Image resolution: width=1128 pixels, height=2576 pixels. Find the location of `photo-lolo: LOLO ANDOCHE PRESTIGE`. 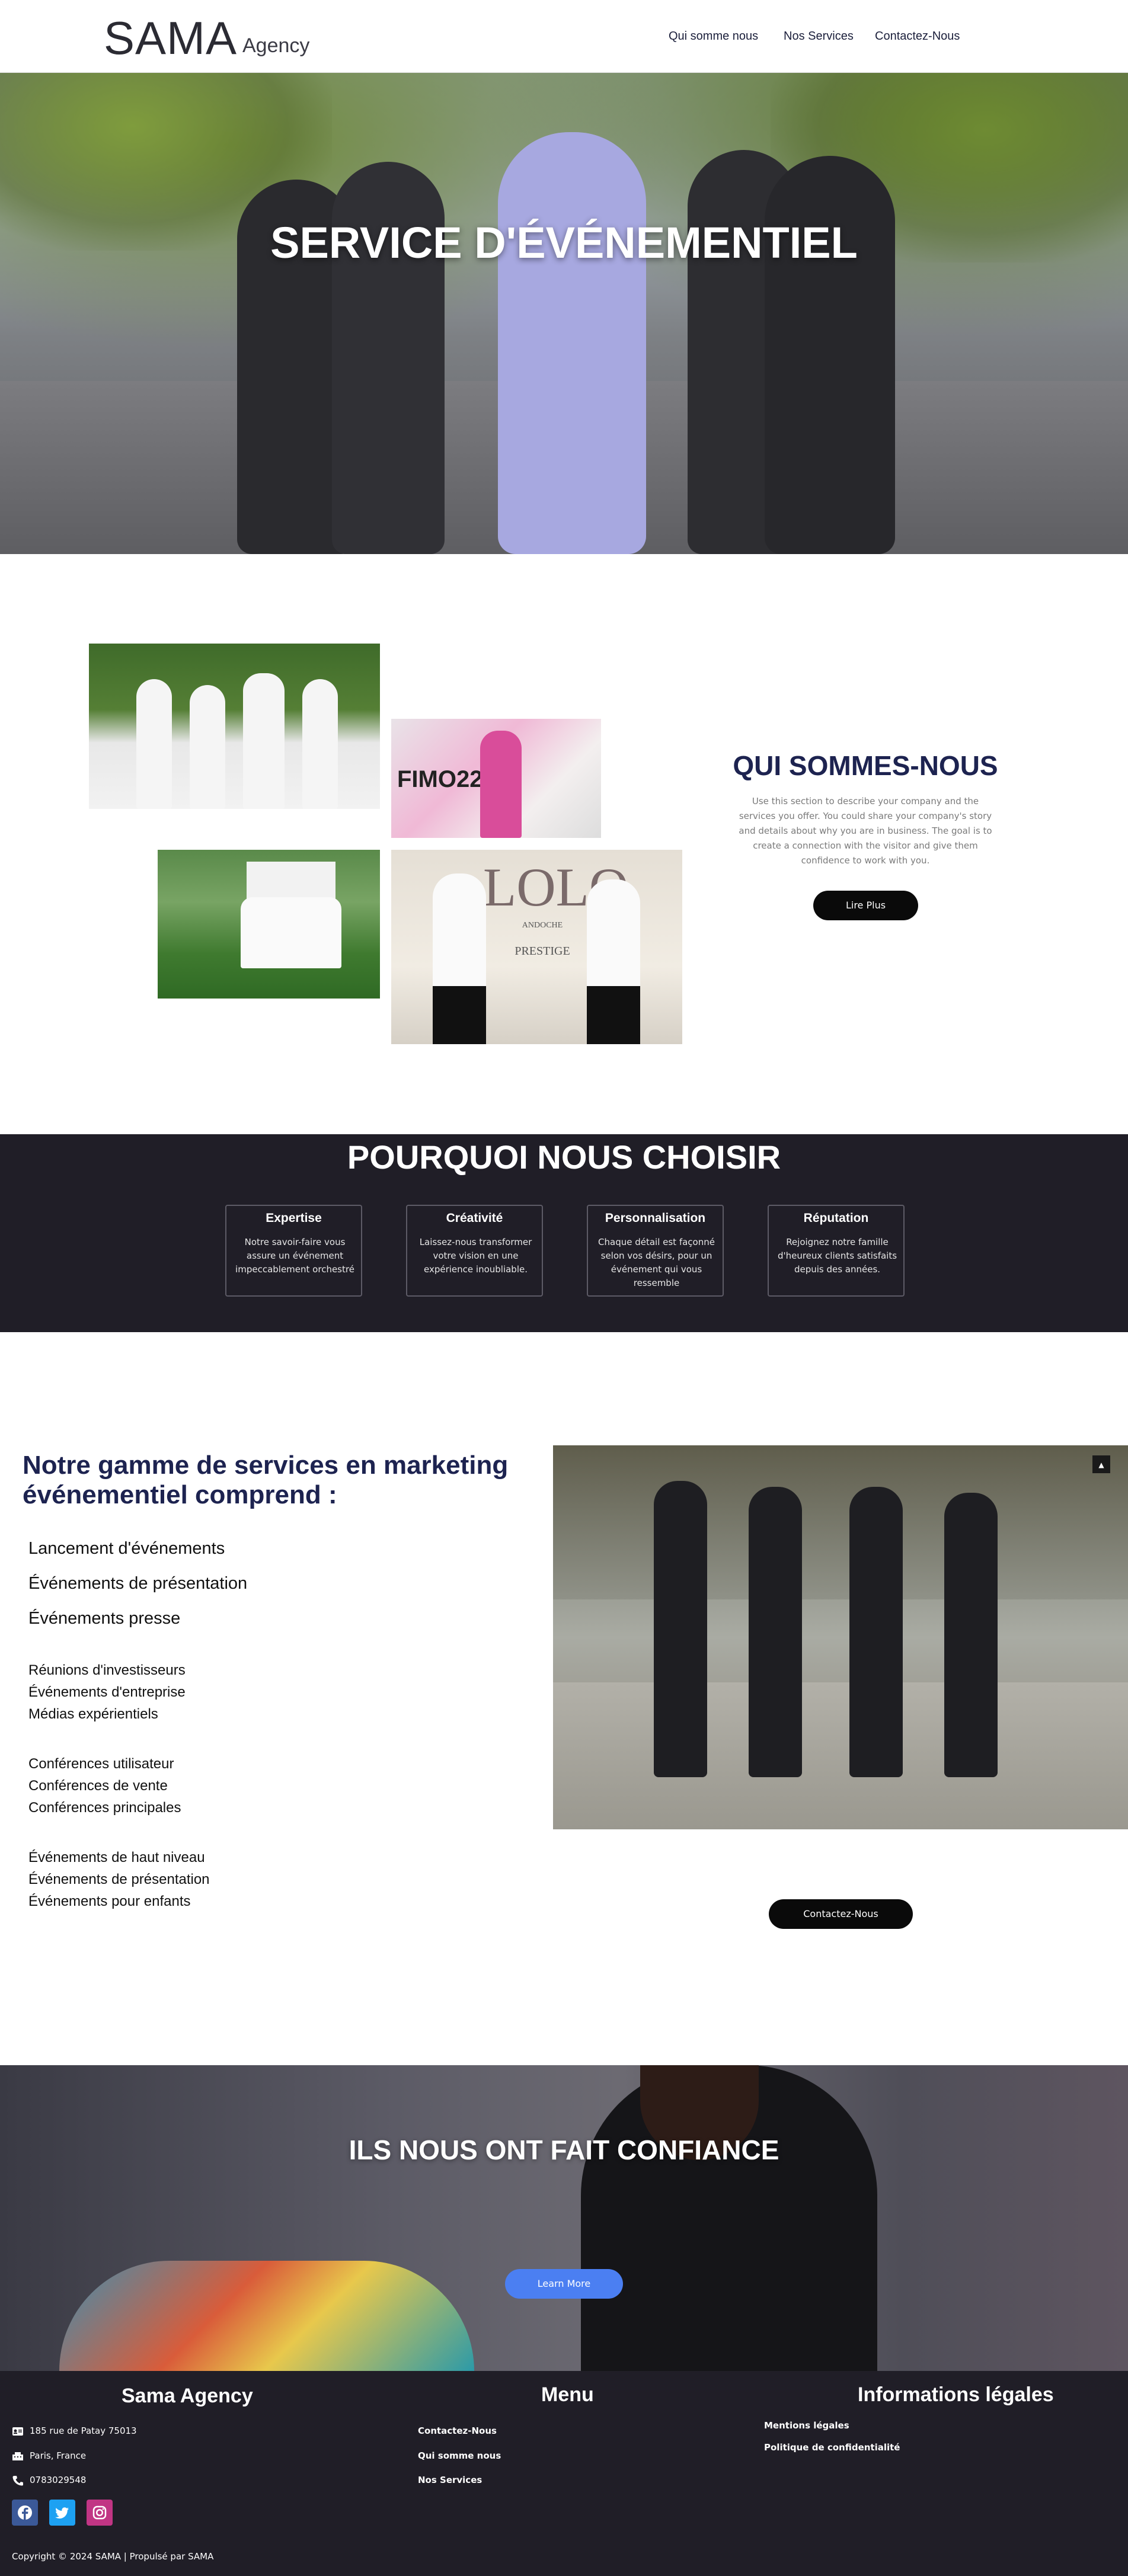

photo-lolo: LOLO ANDOCHE PRESTIGE is located at coordinates (536, 947).